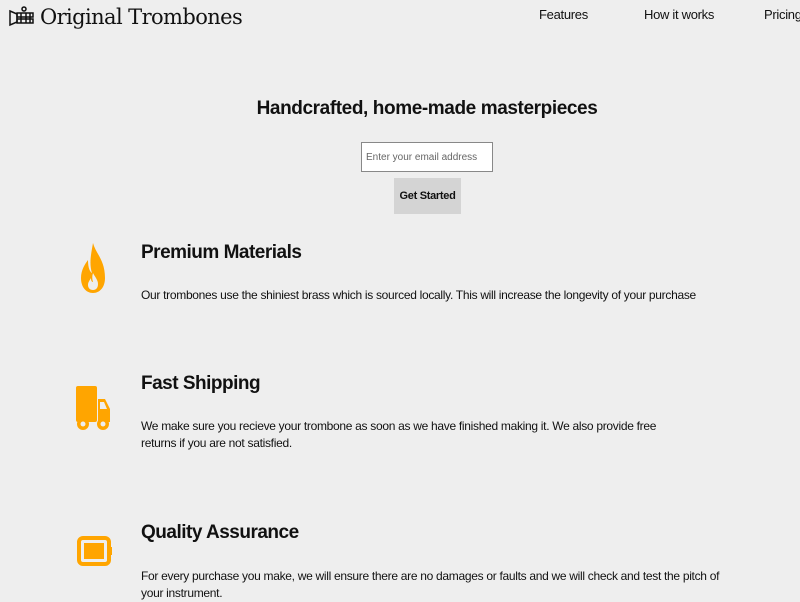 The width and height of the screenshot is (800, 602). I want to click on nav-link-how-it-works: How it works, so click(679, 14).